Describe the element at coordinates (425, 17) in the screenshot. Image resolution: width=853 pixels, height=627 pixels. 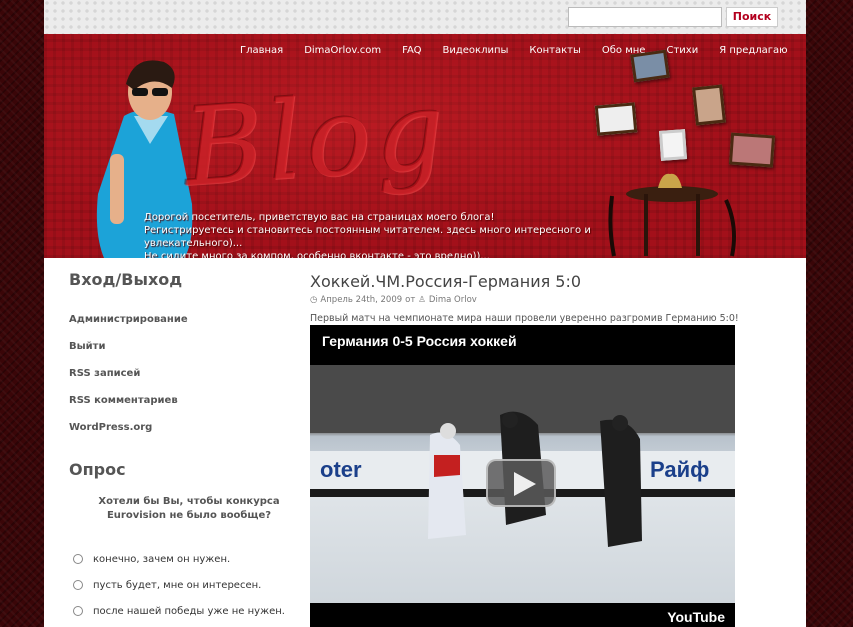
I see `top-bar: Поиск` at that location.